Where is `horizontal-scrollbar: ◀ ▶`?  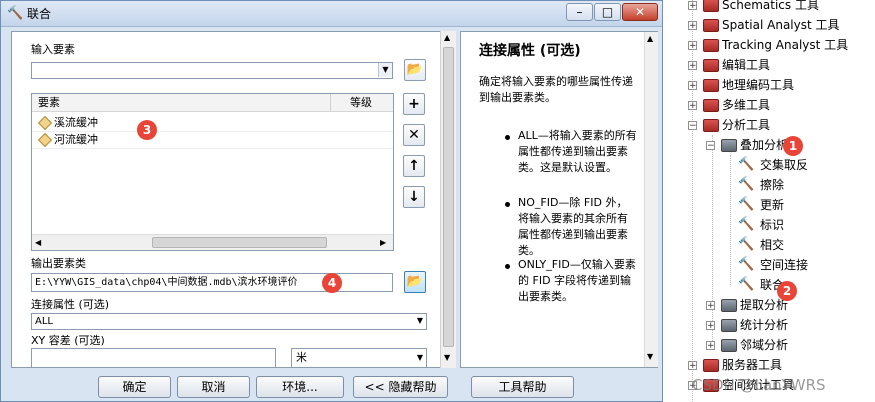
horizontal-scrollbar: ◀ ▶ is located at coordinates (212, 242).